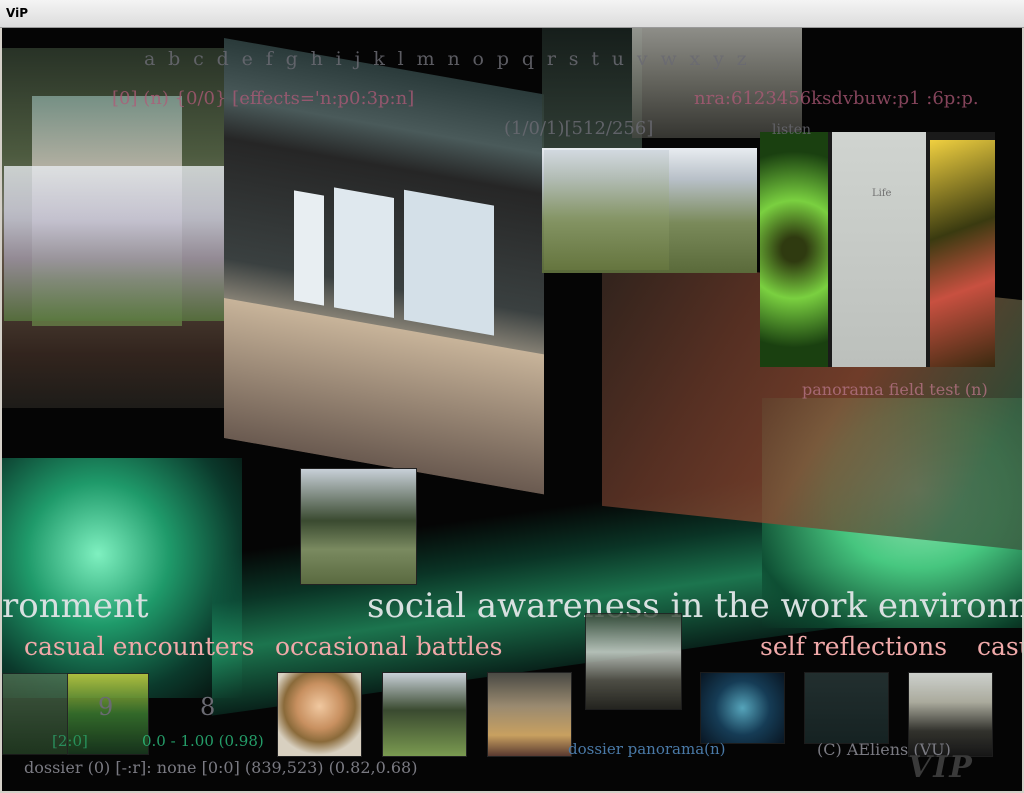  I want to click on poster-center-paper: Life, so click(879, 249).